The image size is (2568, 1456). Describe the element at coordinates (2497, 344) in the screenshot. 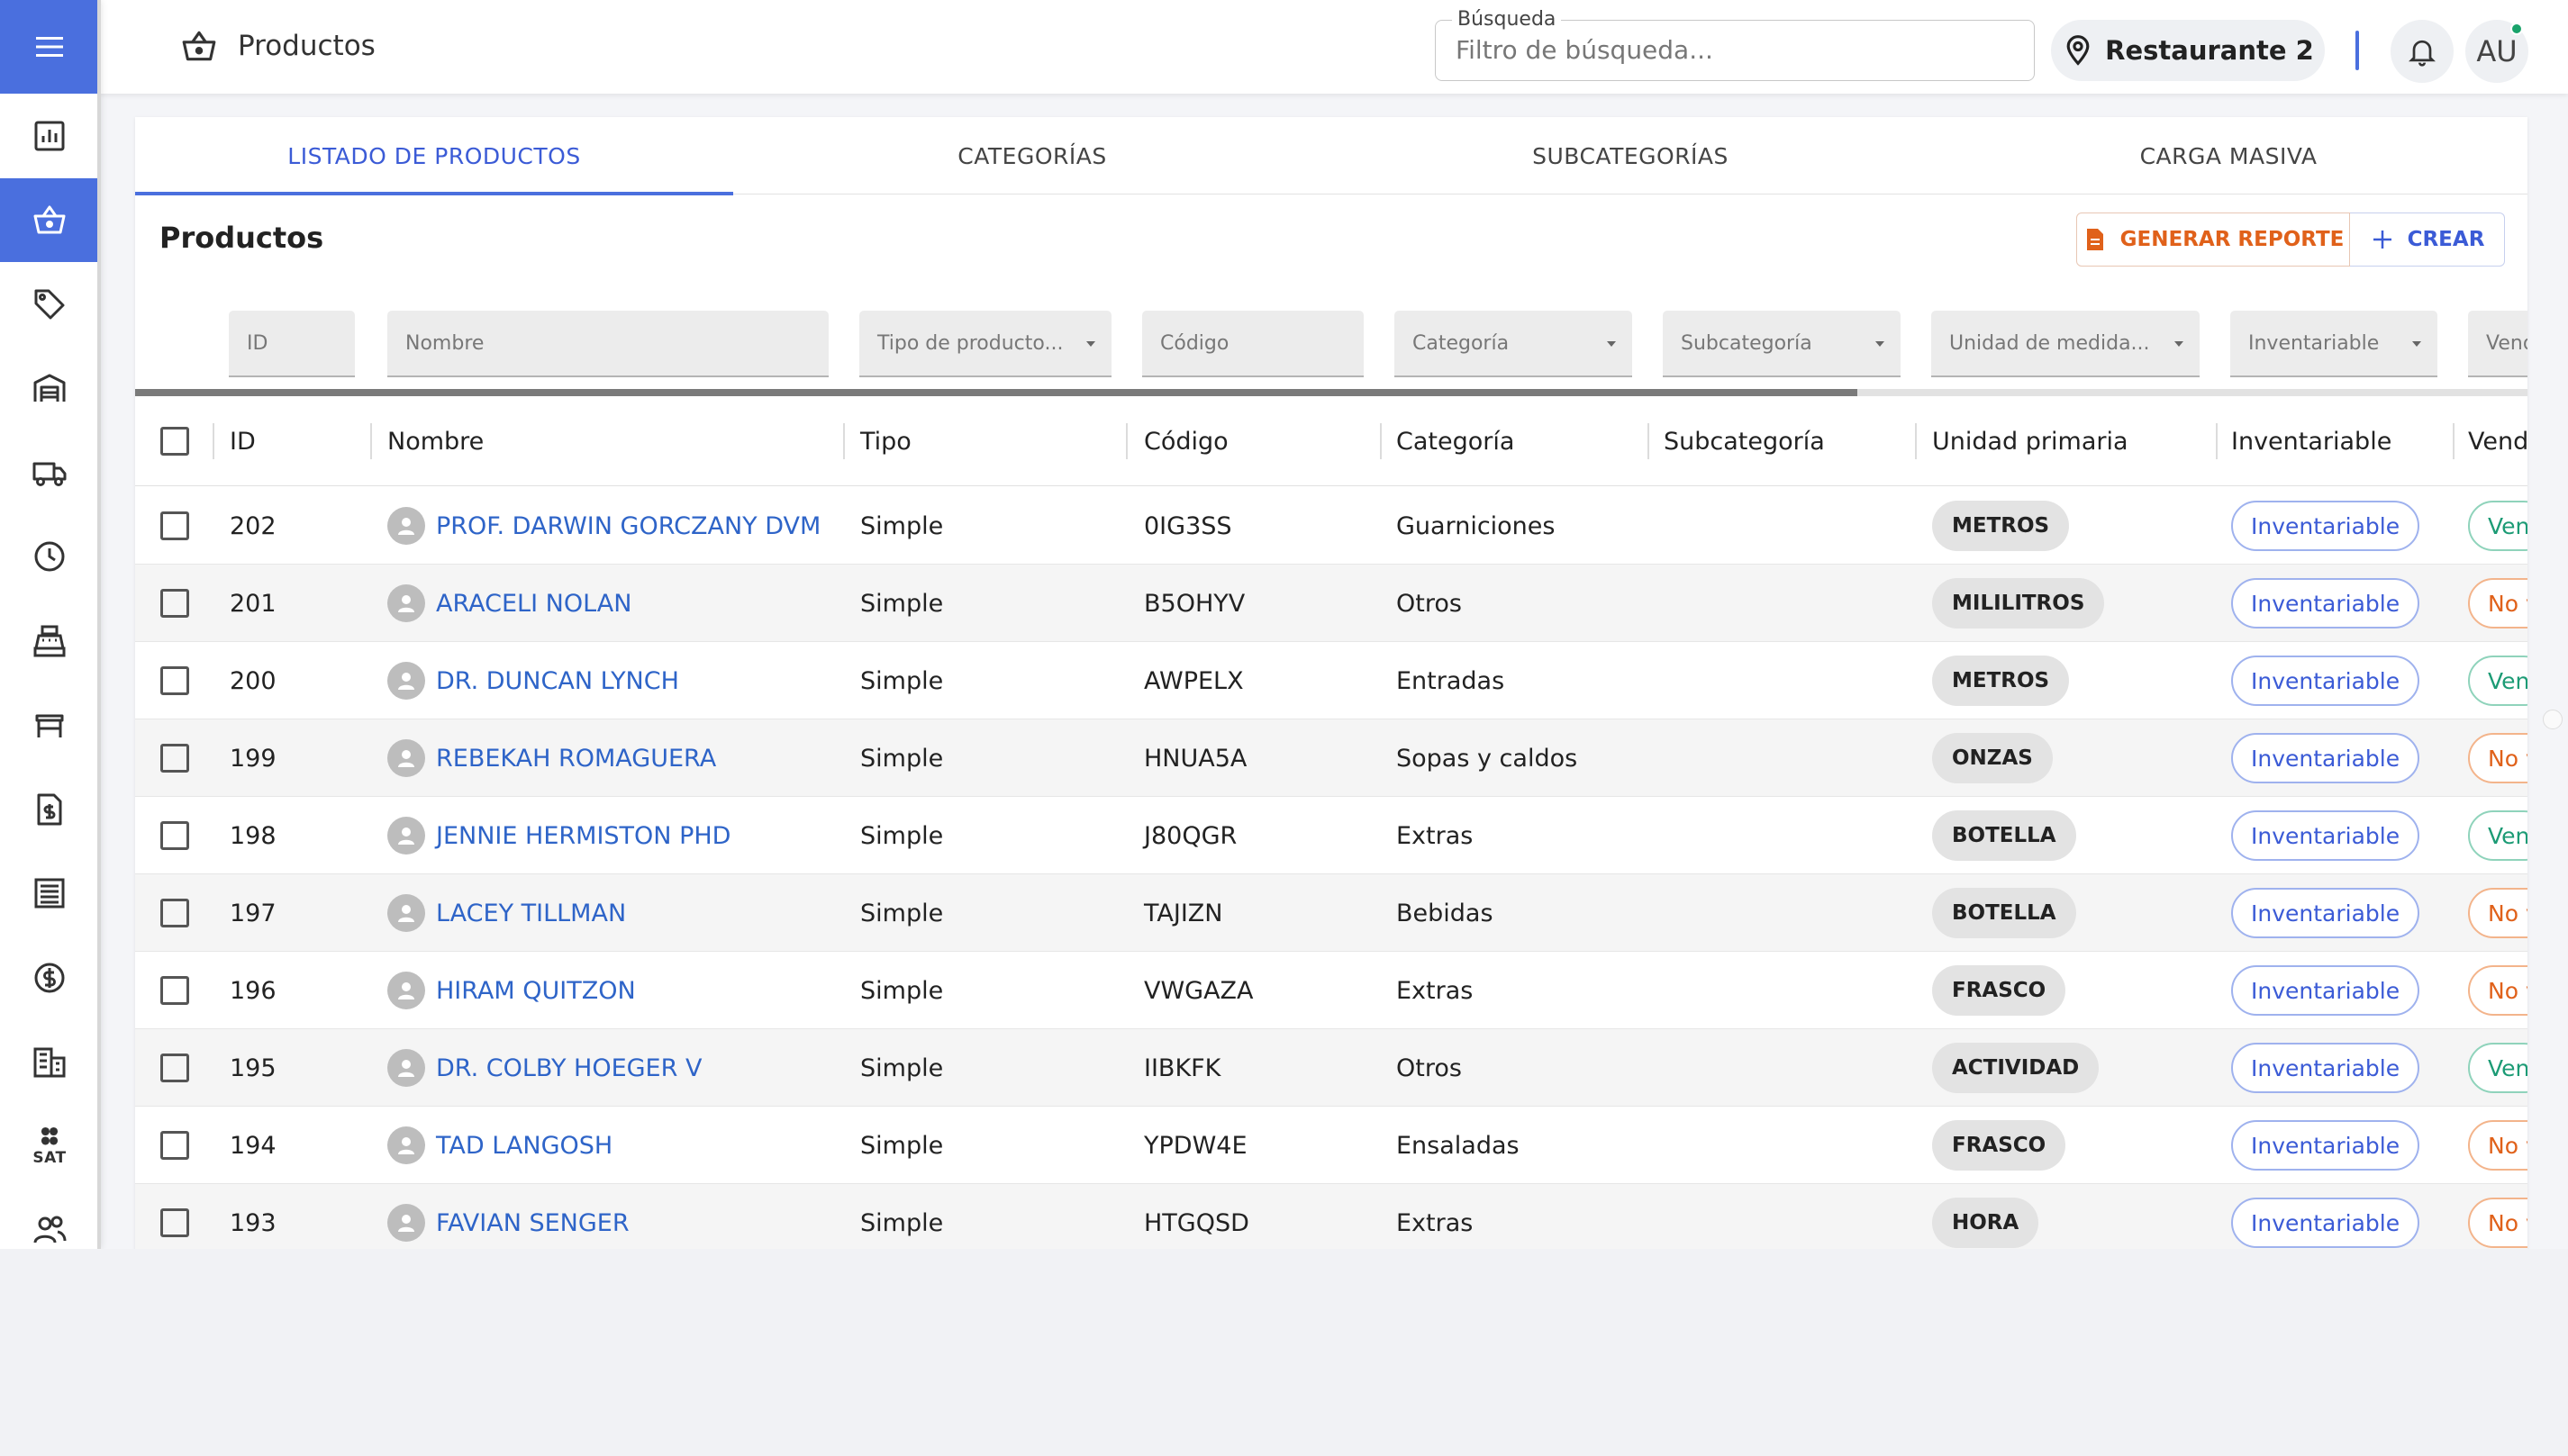

I see `filter-sellable: Vend` at that location.